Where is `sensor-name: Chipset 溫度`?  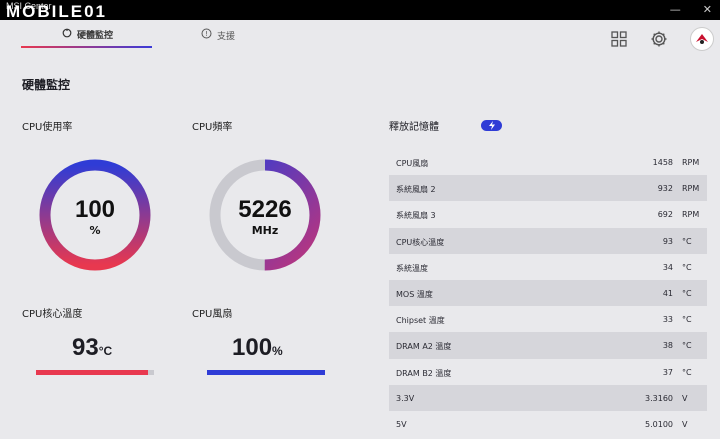 sensor-name: Chipset 溫度 is located at coordinates (420, 321).